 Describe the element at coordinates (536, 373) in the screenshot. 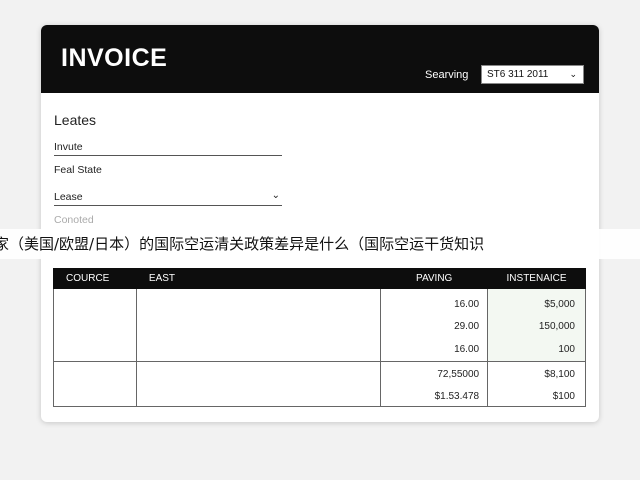

I see `cell-instenaice: $8,100` at that location.